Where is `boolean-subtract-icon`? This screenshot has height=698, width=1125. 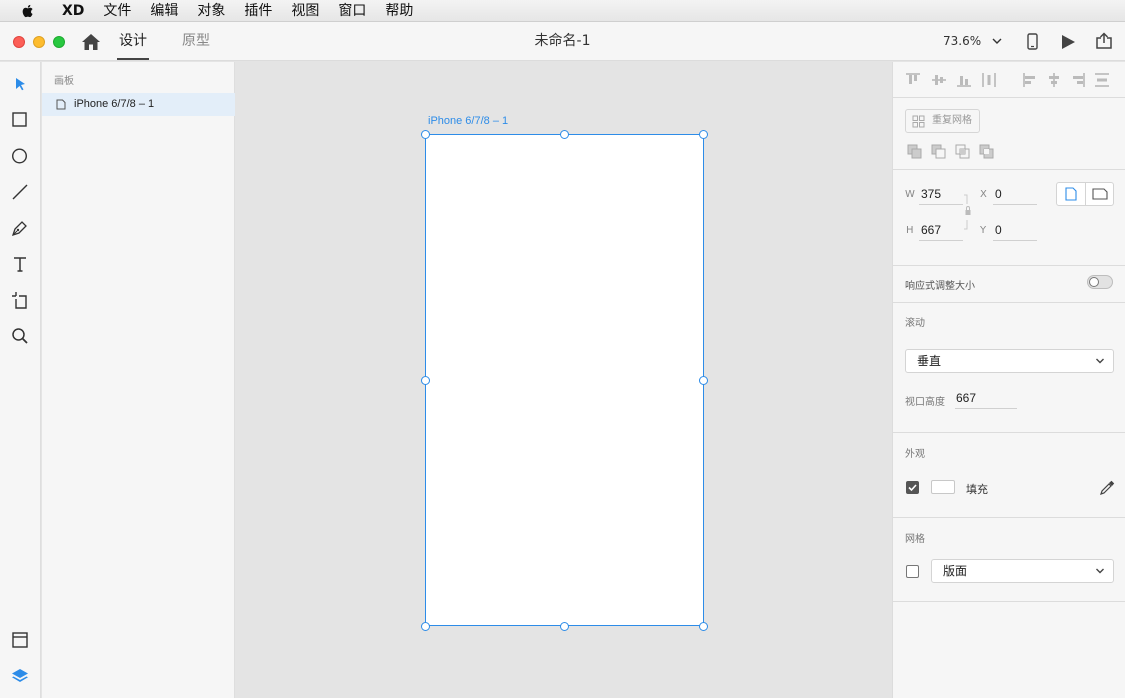
boolean-subtract-icon is located at coordinates (939, 152).